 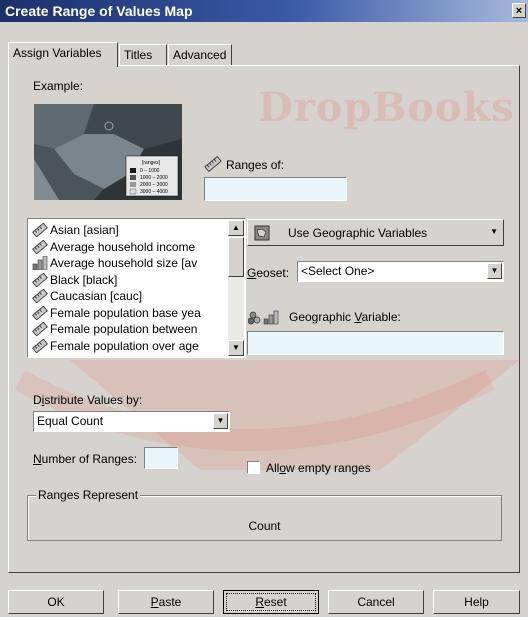 I want to click on example-legend-item: 1000 – 2000, so click(x=154, y=178).